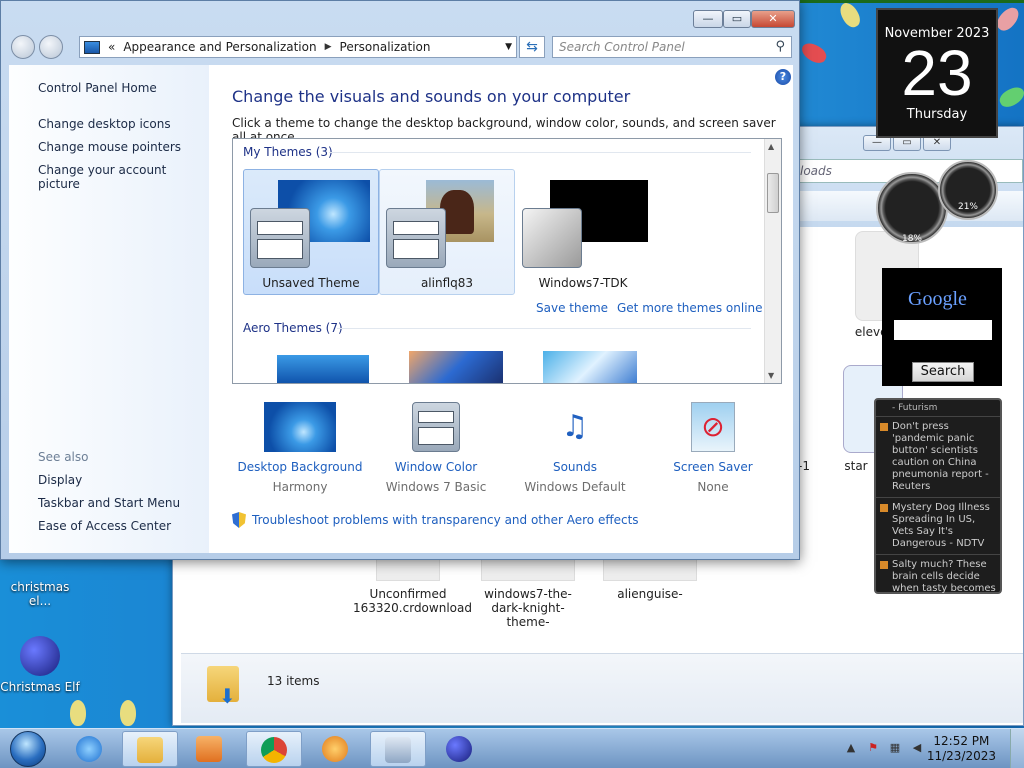  Describe the element at coordinates (771, 146) in the screenshot. I see `scroll-up-icon: ▲` at that location.